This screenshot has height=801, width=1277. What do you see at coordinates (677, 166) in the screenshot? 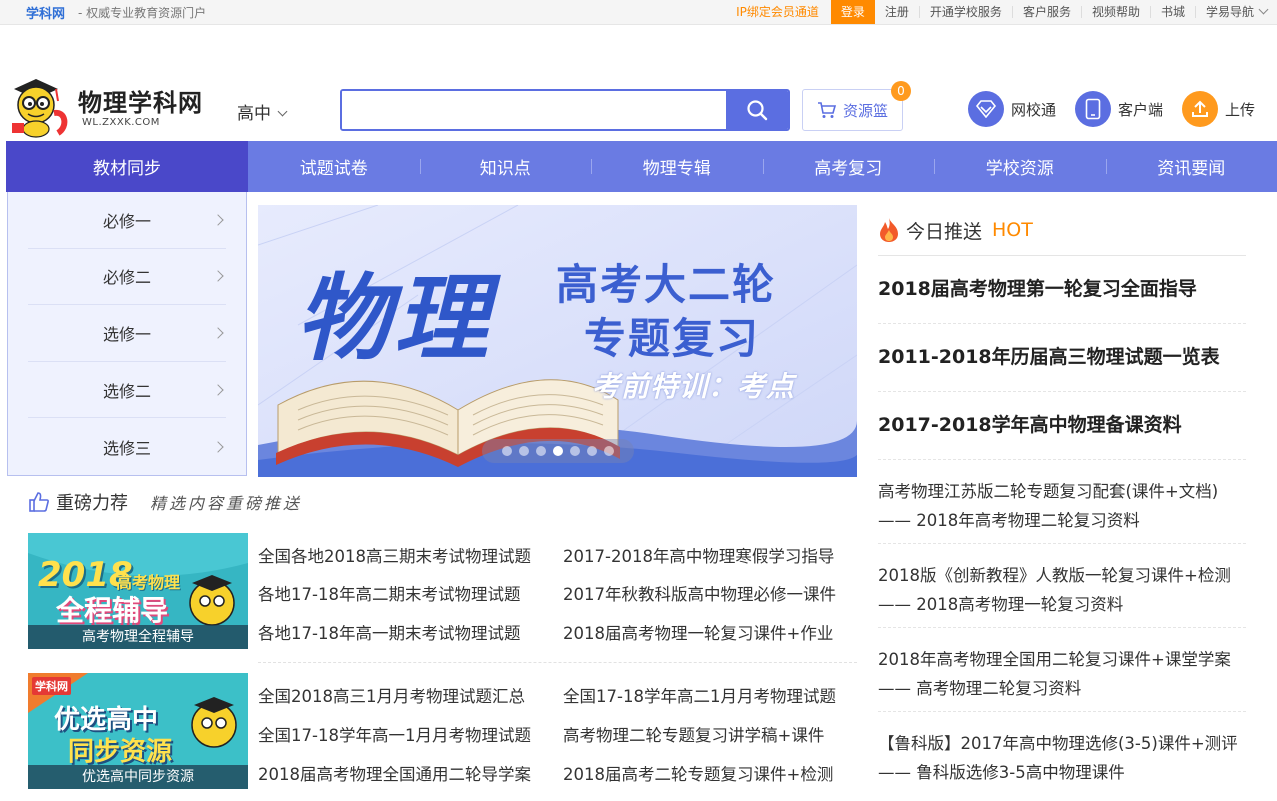
I see `nav-physics-album: 物理专辑` at bounding box center [677, 166].